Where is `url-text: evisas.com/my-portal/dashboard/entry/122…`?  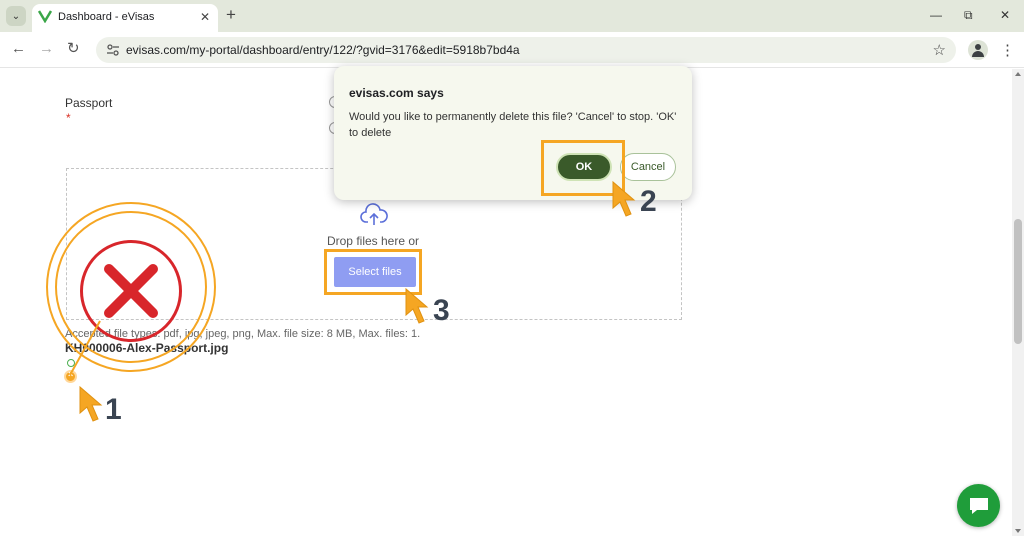 url-text: evisas.com/my-portal/dashboard/entry/122… is located at coordinates (323, 50).